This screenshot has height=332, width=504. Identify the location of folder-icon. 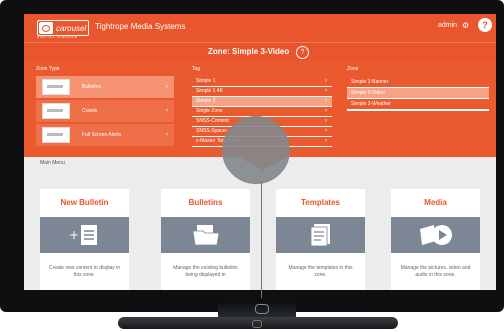
(205, 235).